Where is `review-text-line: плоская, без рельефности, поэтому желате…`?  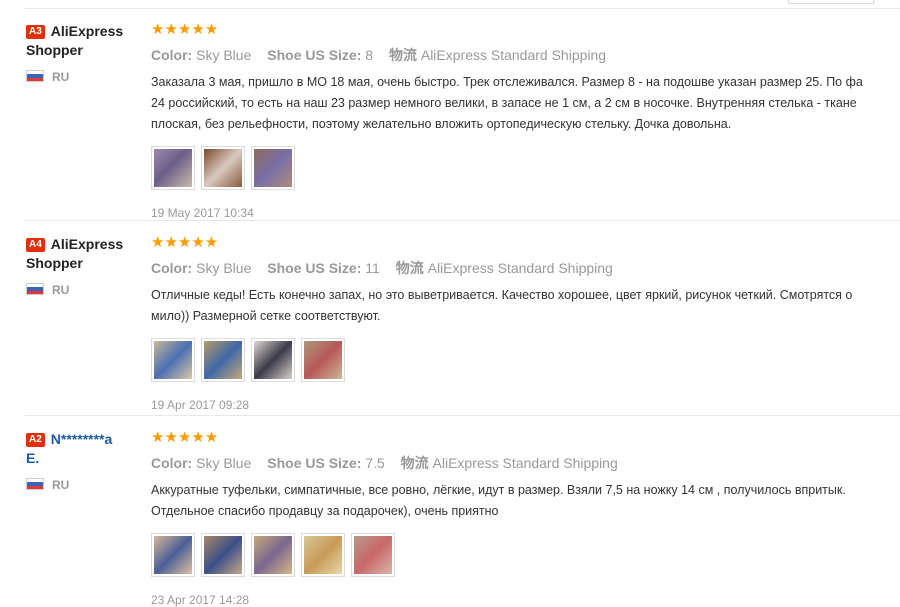
review-text-line: плоская, без рельефности, поэтому желате… is located at coordinates (441, 124).